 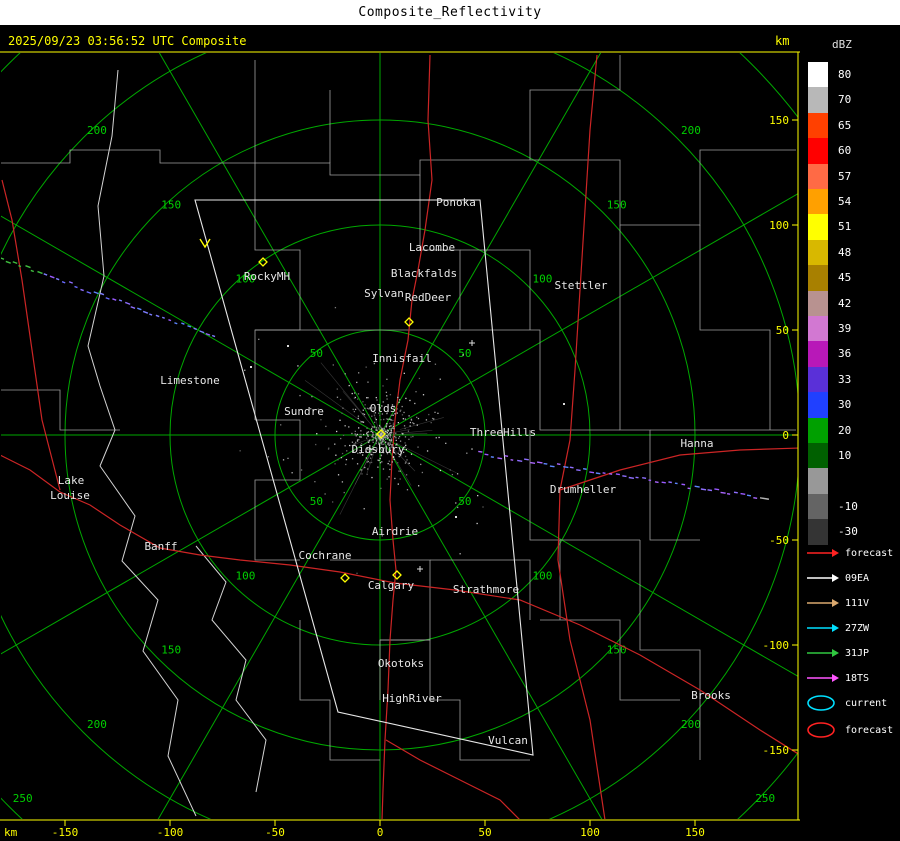 I want to click on timestamp: 2025/09/23 03:56:52 UTC Composite, so click(x=127, y=41).